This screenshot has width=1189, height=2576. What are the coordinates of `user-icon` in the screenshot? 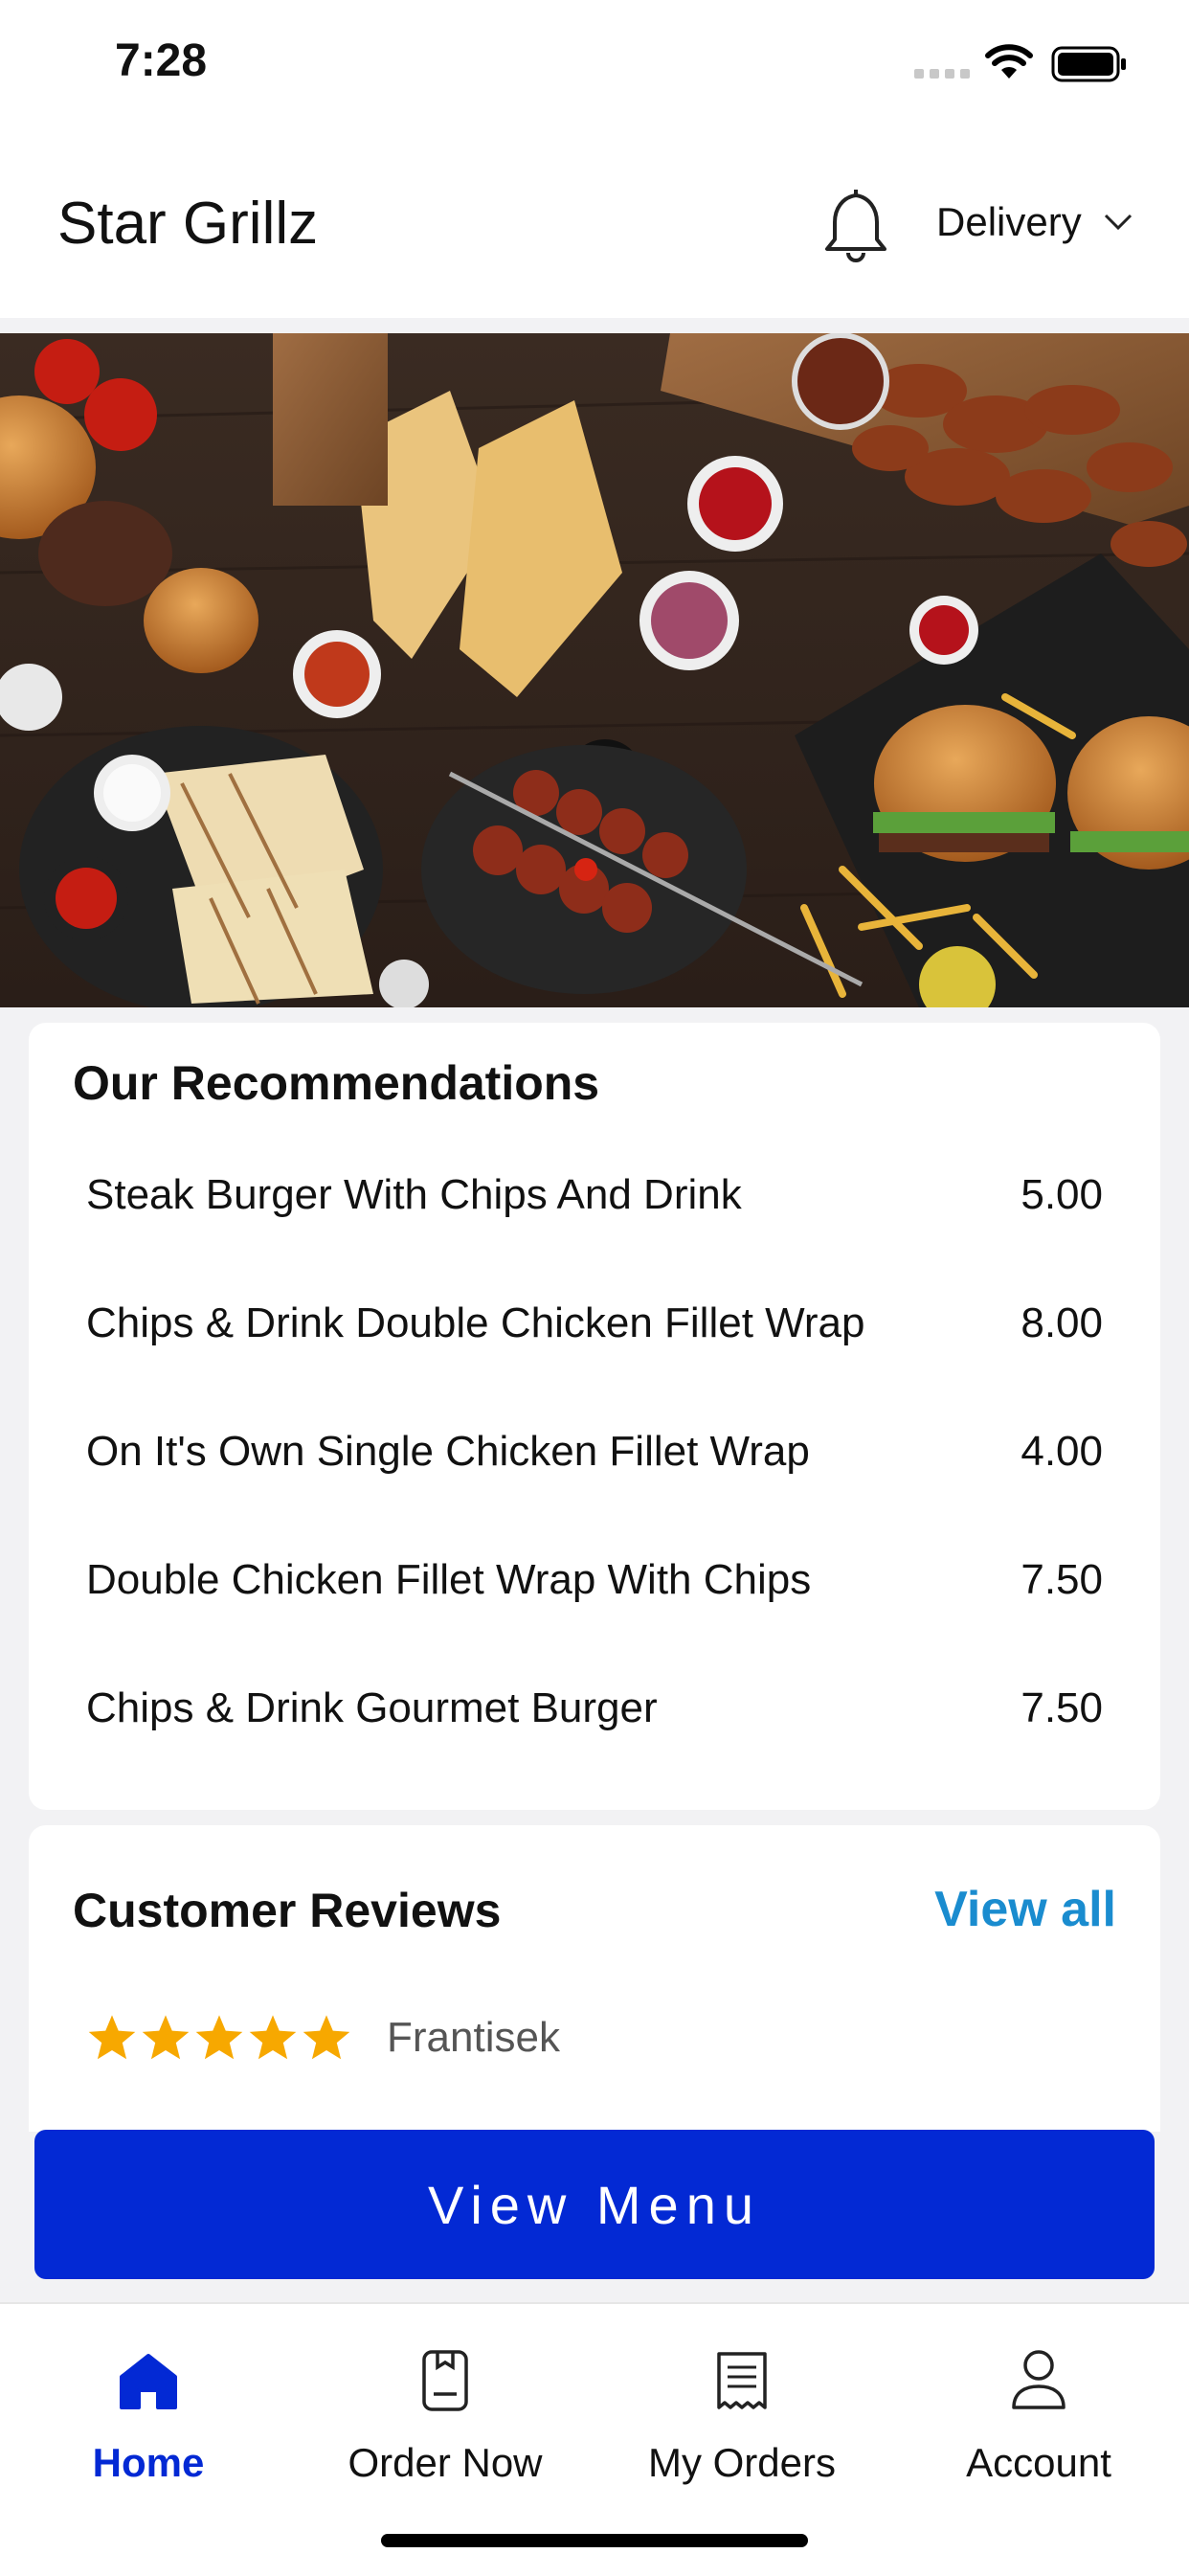 It's located at (1039, 2379).